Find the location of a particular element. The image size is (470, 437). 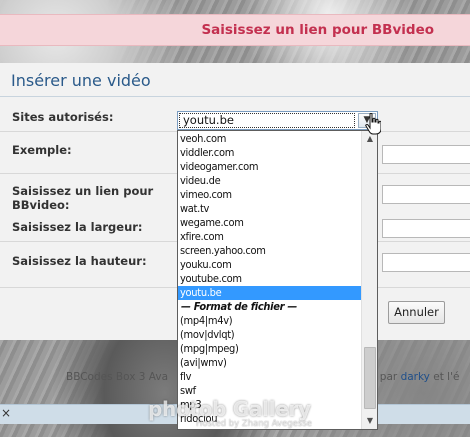

select-option: wegame.com is located at coordinates (270, 223).